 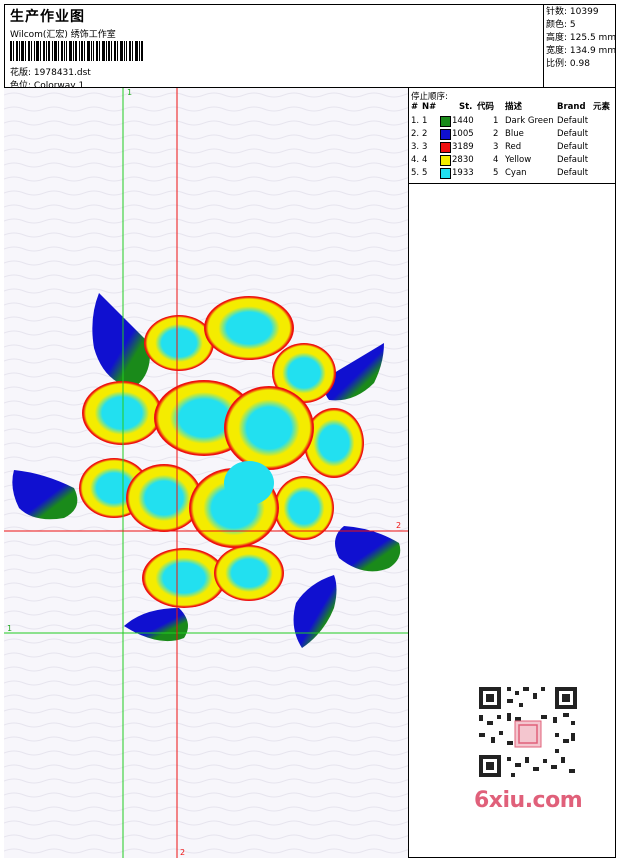 What do you see at coordinates (463, 147) in the screenshot?
I see `row-stitches: 3189` at bounding box center [463, 147].